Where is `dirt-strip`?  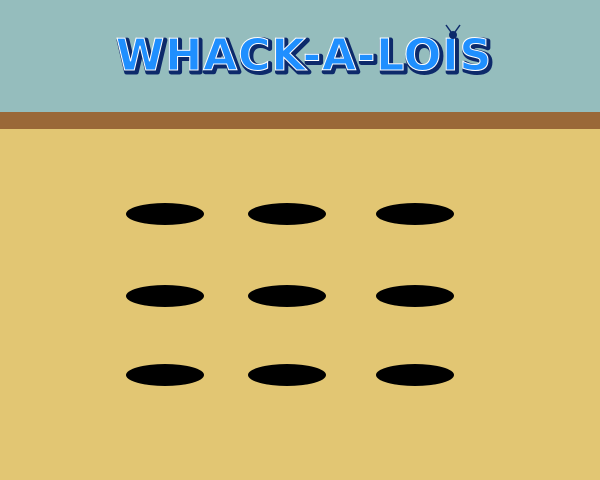
dirt-strip is located at coordinates (300, 120).